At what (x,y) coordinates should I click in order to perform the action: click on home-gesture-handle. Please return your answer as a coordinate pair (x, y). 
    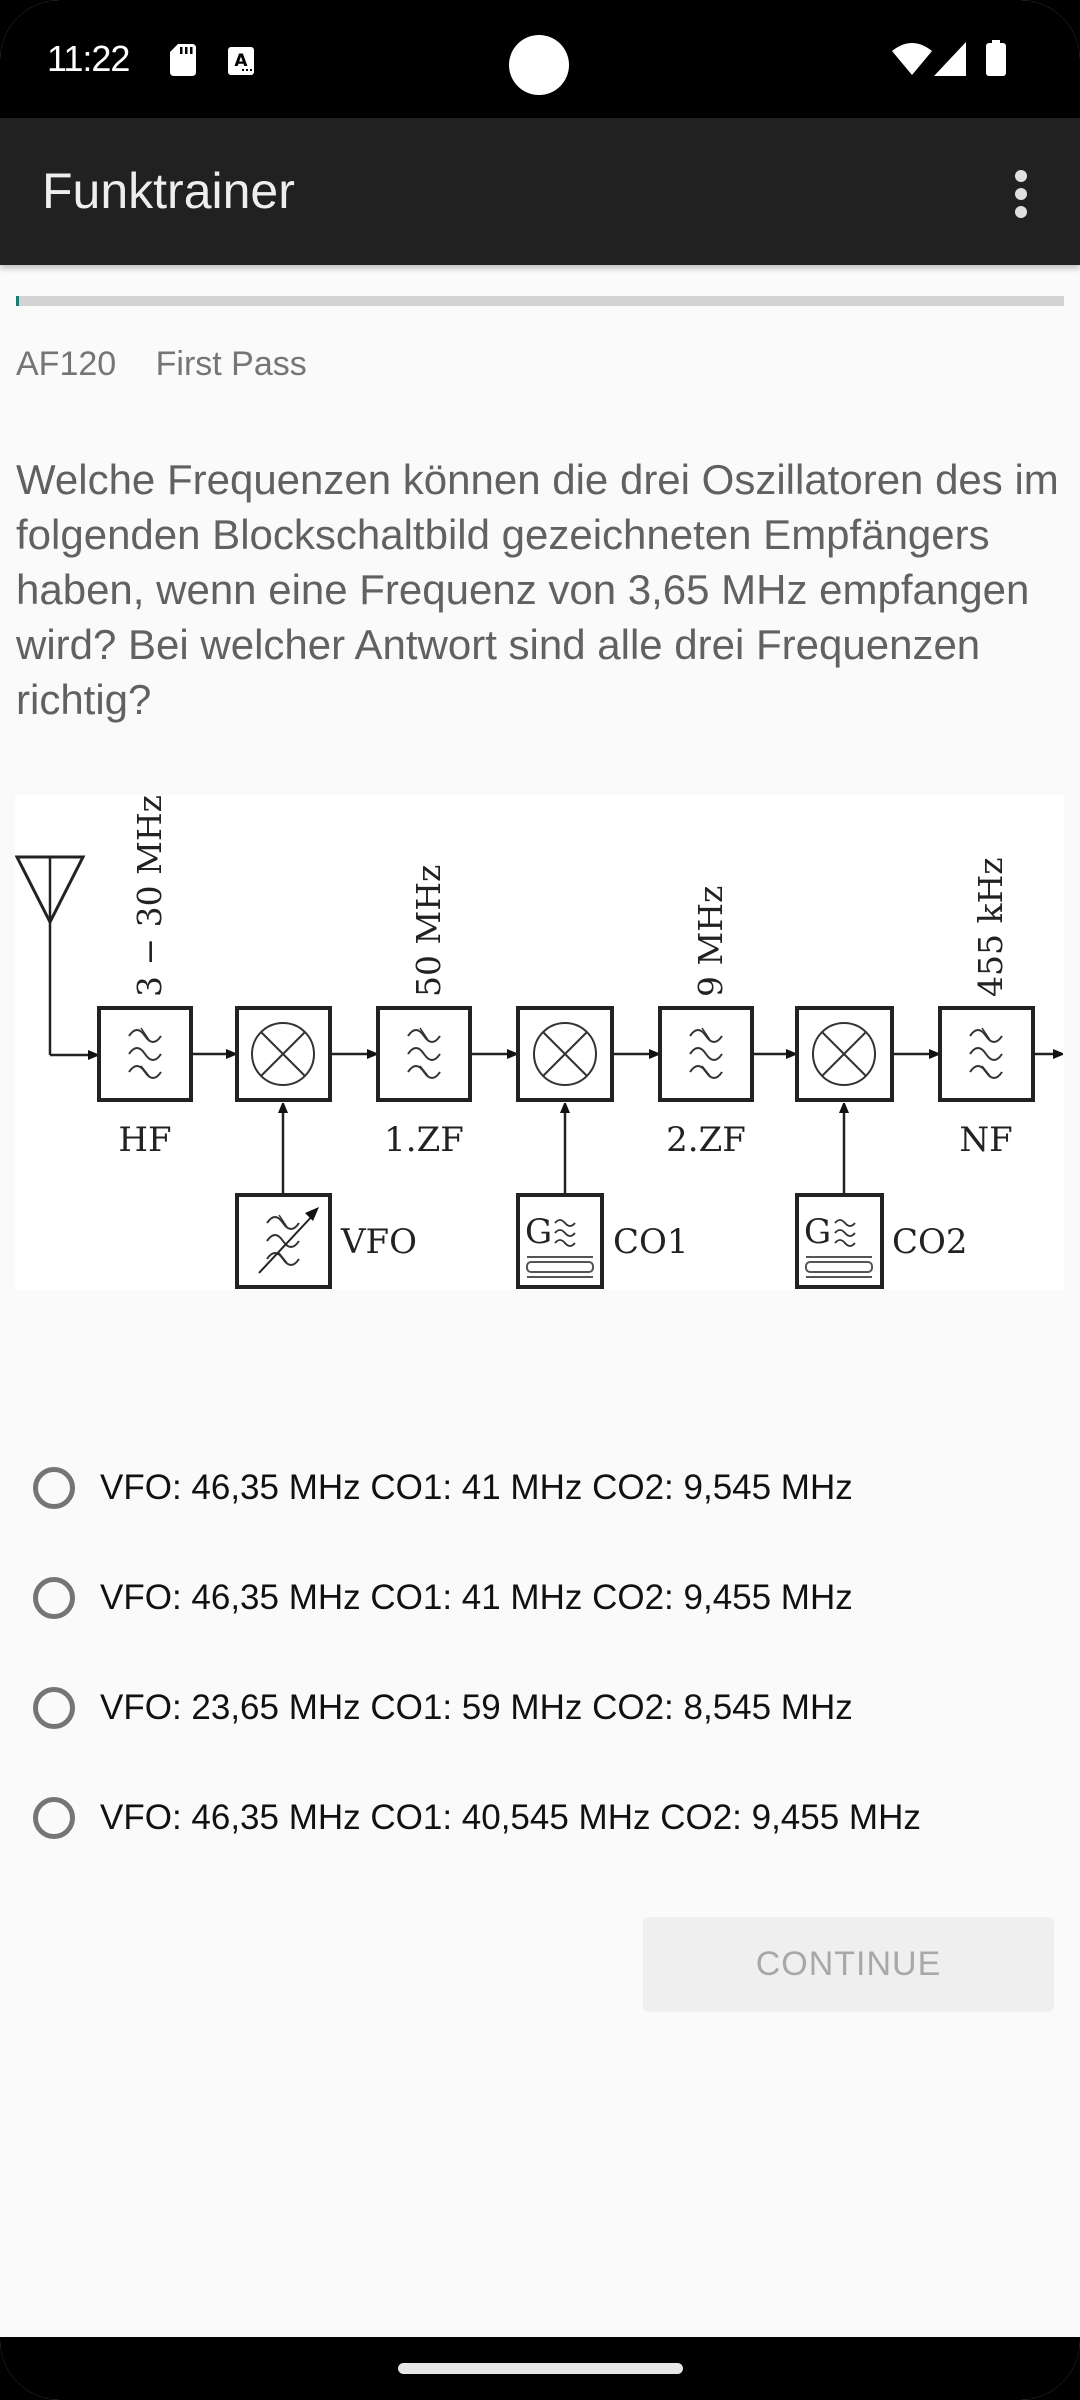
    Looking at the image, I should click on (540, 2368).